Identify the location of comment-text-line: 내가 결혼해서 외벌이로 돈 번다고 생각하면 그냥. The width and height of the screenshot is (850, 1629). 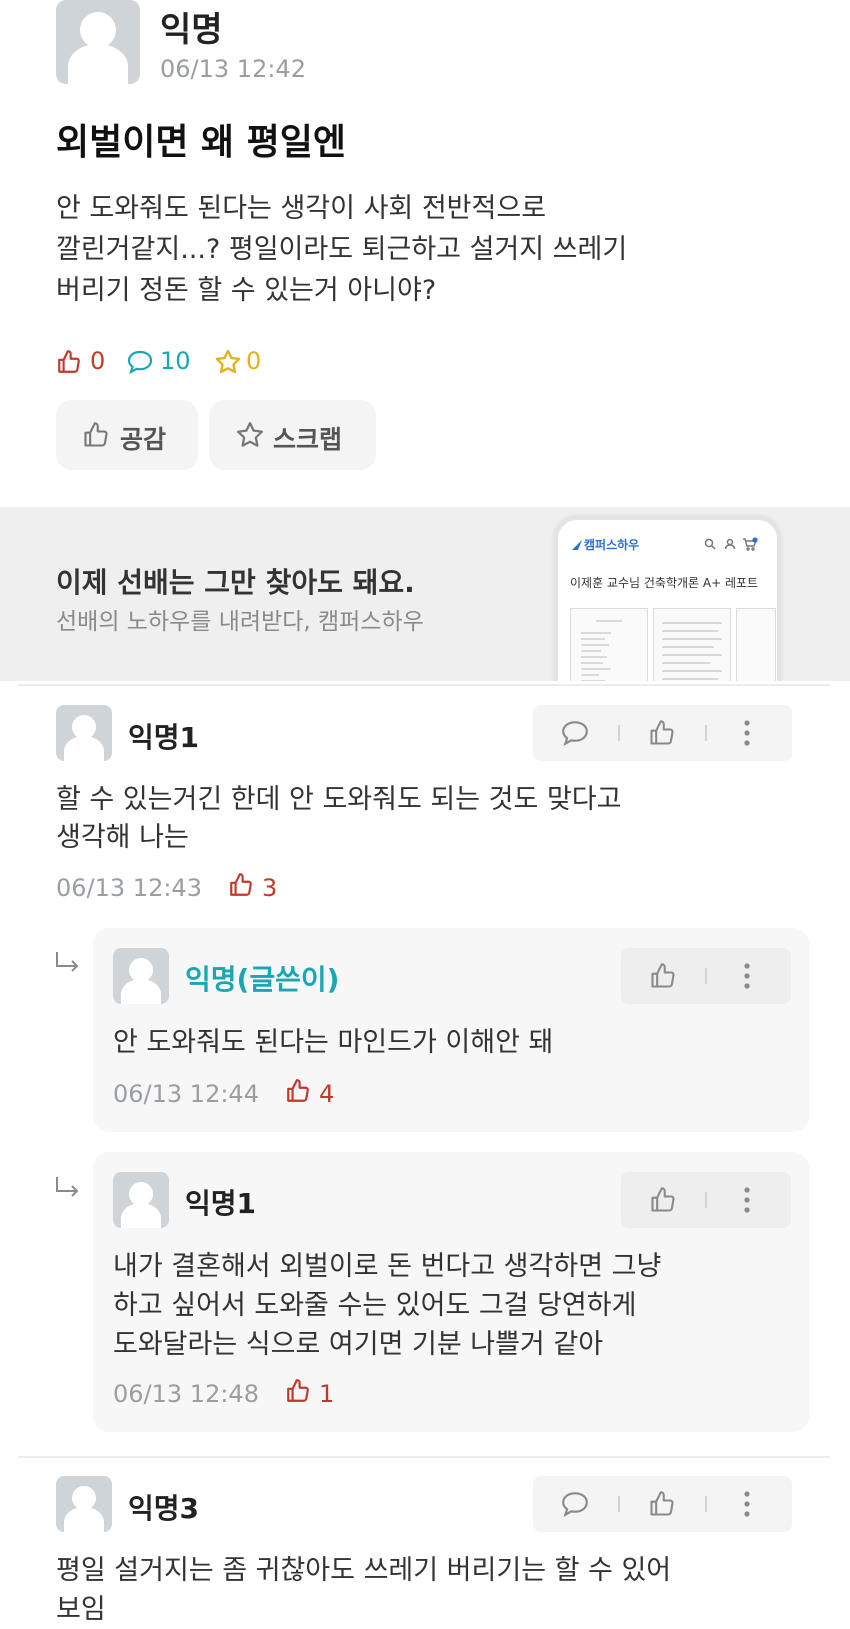
(387, 1266).